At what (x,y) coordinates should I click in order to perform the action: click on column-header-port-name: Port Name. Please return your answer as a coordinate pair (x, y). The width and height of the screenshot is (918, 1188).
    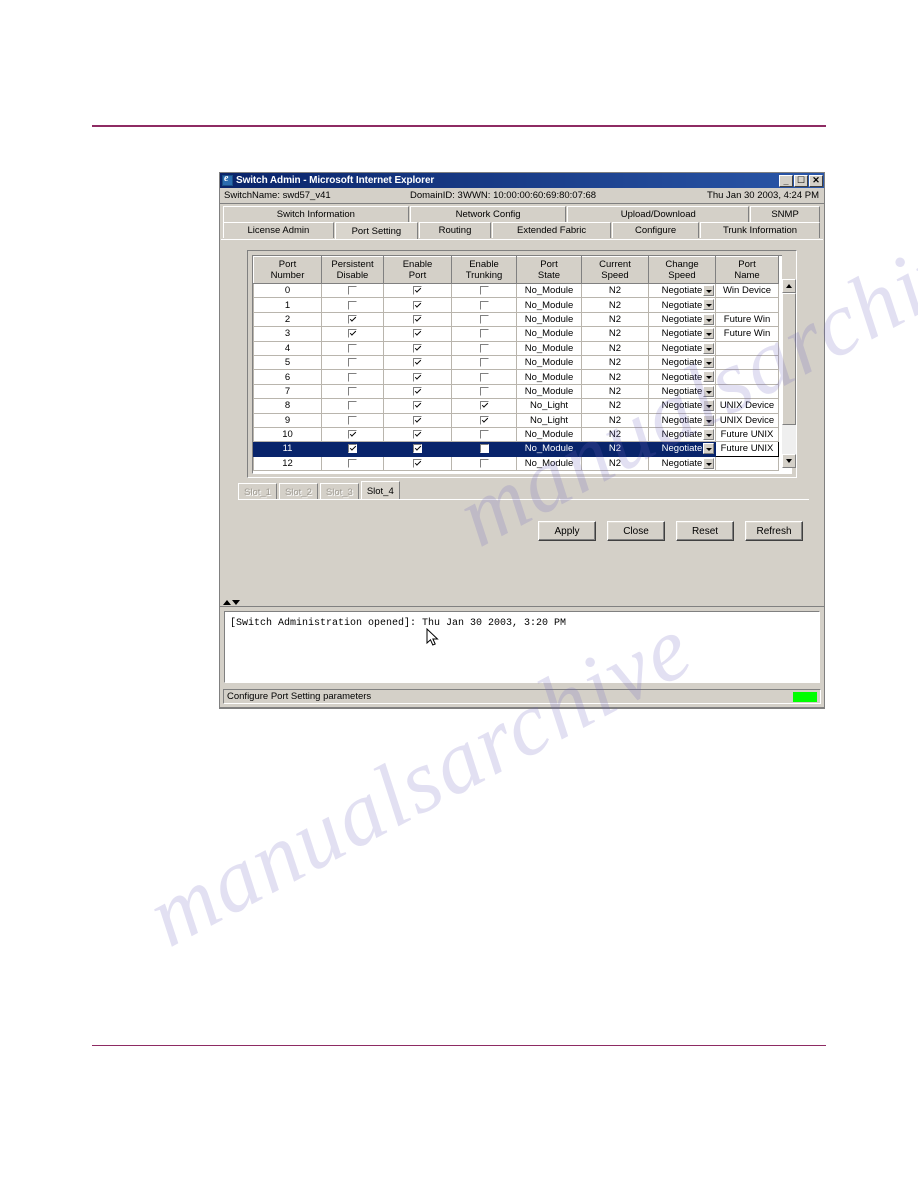
    Looking at the image, I should click on (747, 270).